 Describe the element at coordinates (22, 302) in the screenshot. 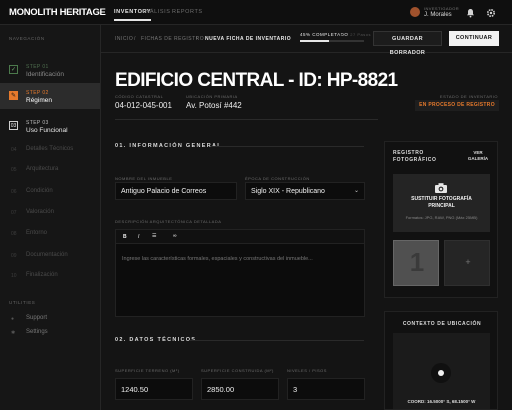

I see `utilities-label: UTILITIES` at that location.